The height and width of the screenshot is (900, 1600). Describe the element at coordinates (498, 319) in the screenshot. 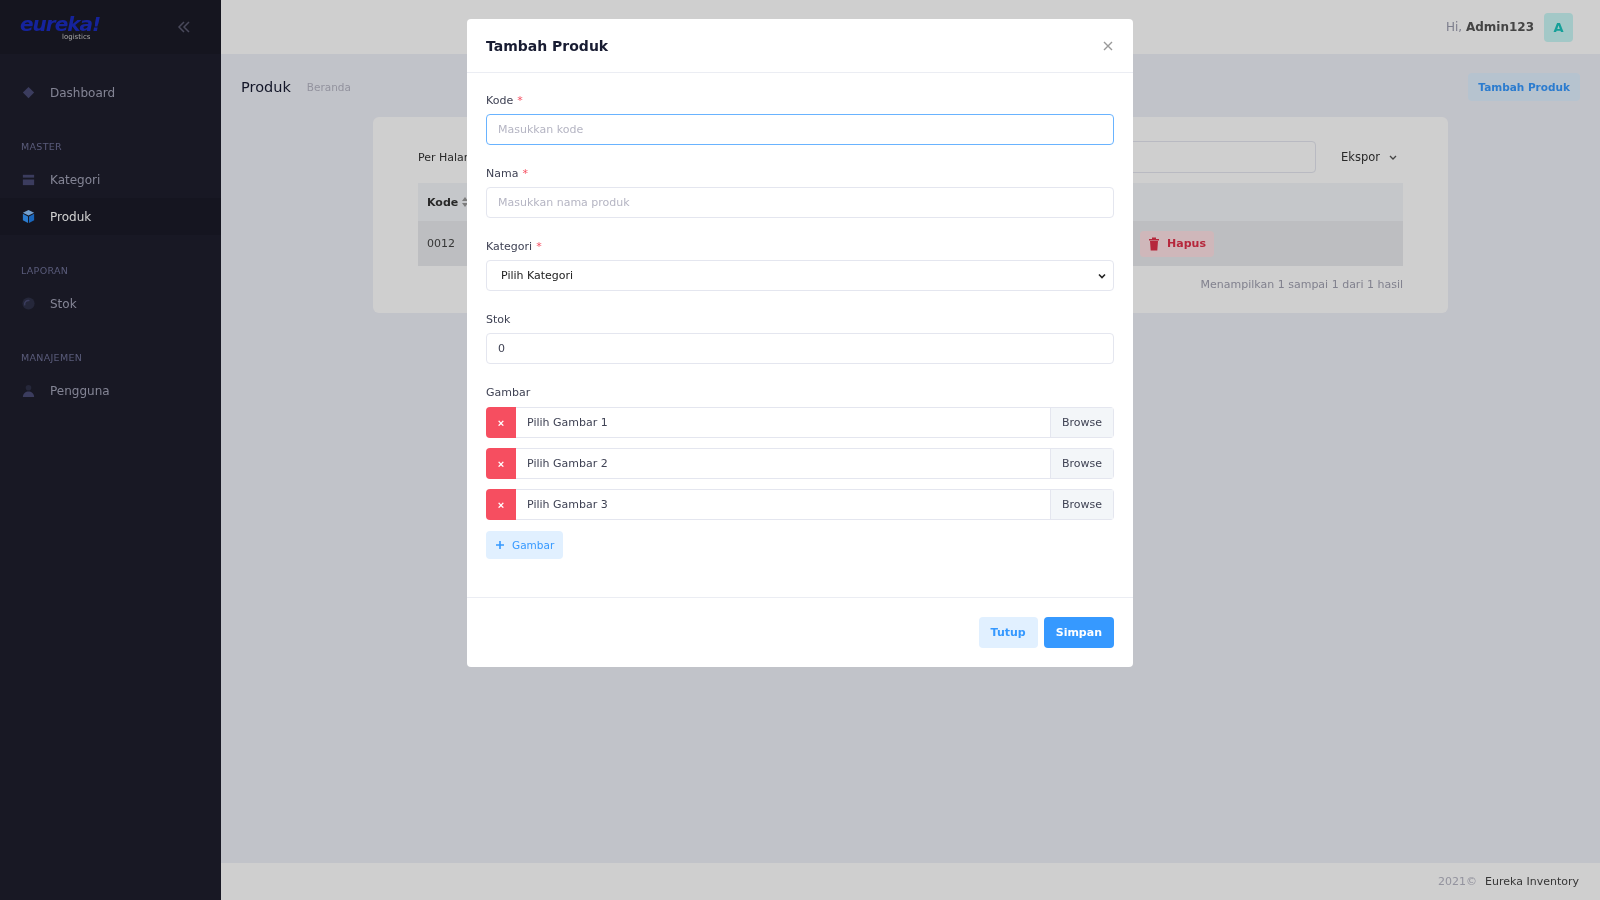

I see `field-label: Stok` at that location.